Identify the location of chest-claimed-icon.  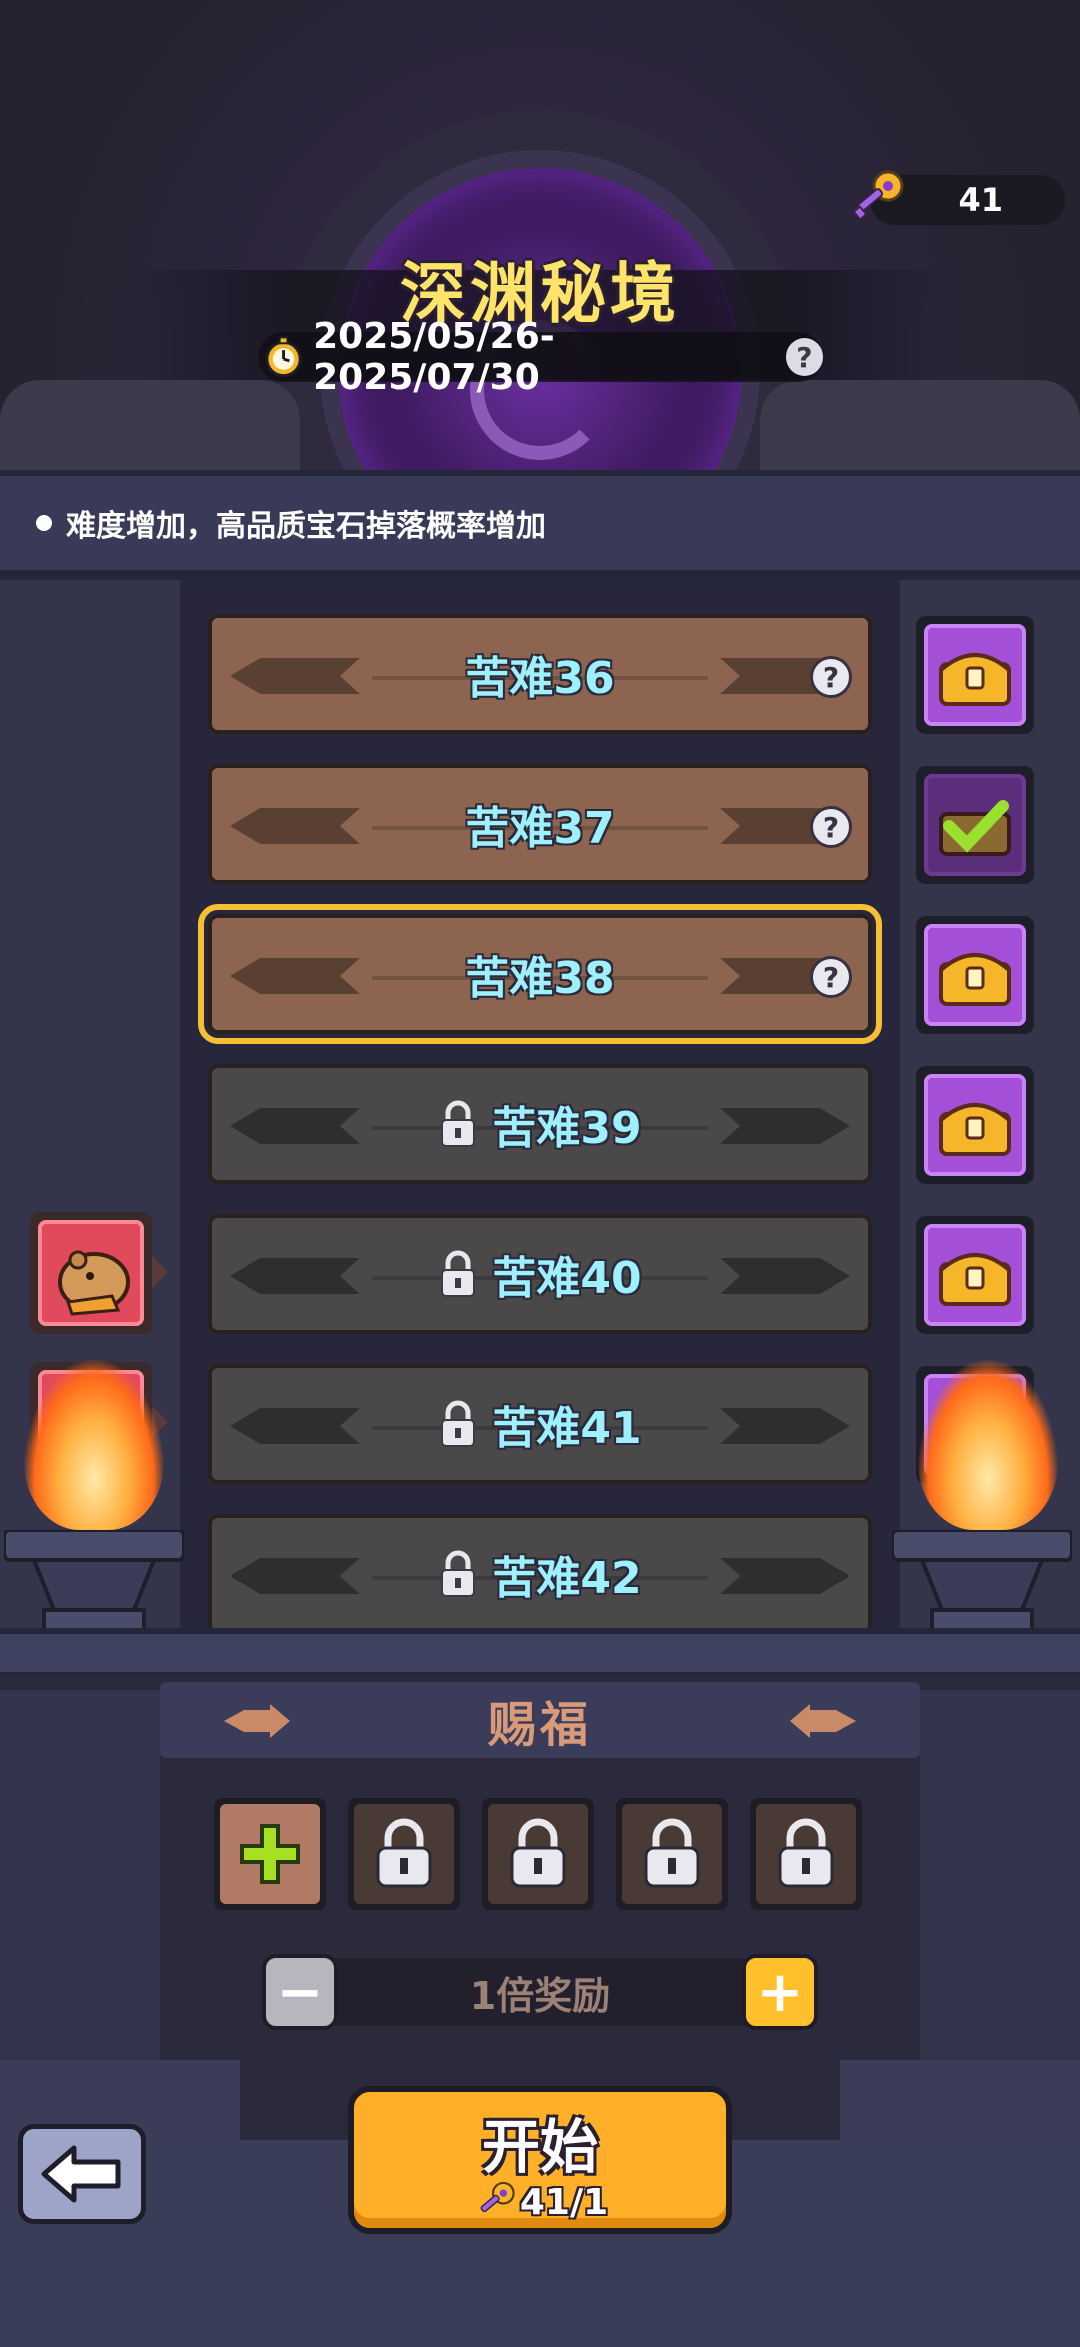
(975, 825).